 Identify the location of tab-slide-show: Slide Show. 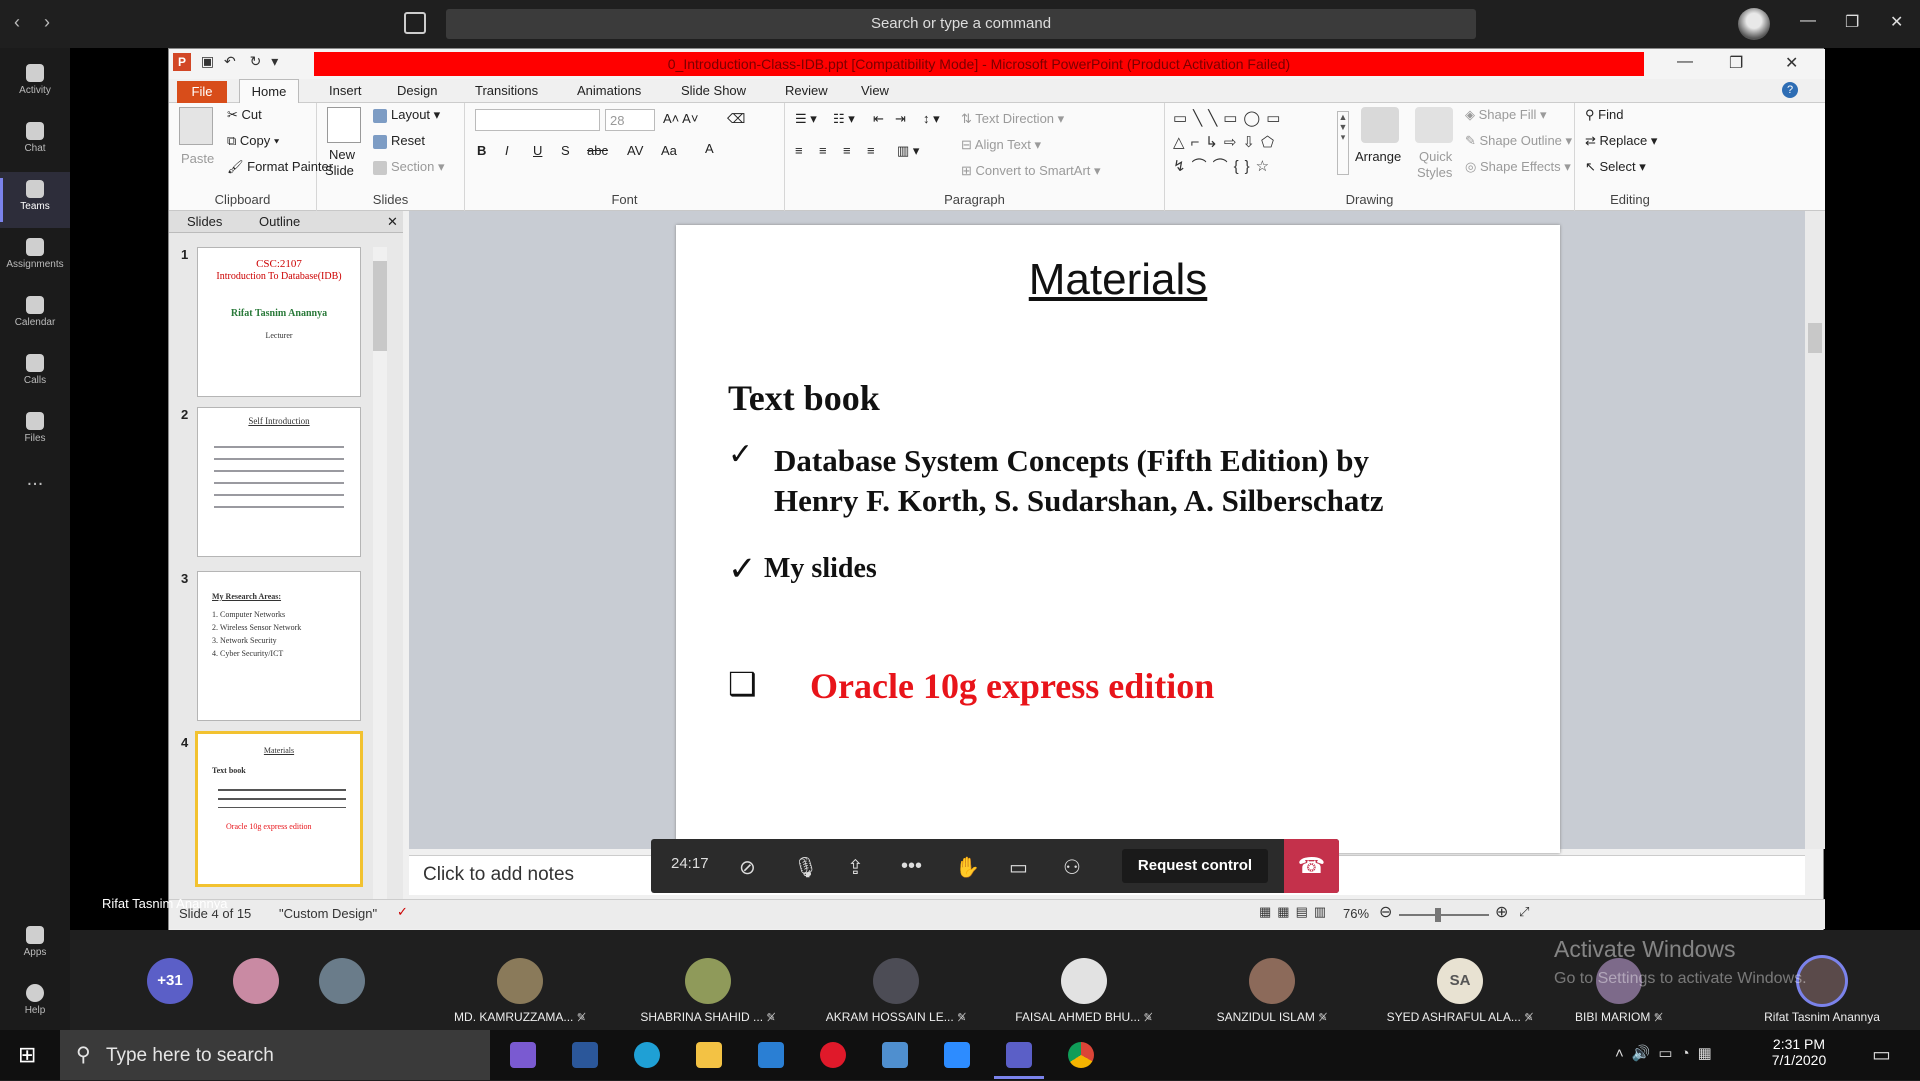
(713, 90).